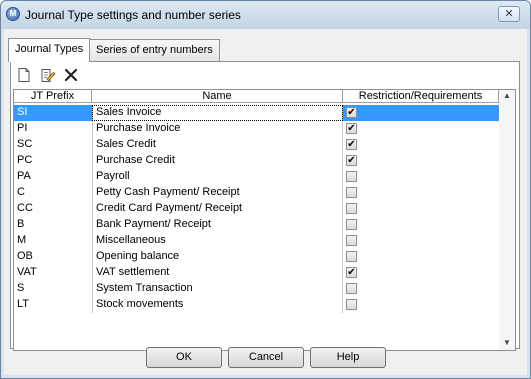 This screenshot has width=531, height=379. Describe the element at coordinates (217, 273) in the screenshot. I see `cell-name: VAT settlement` at that location.